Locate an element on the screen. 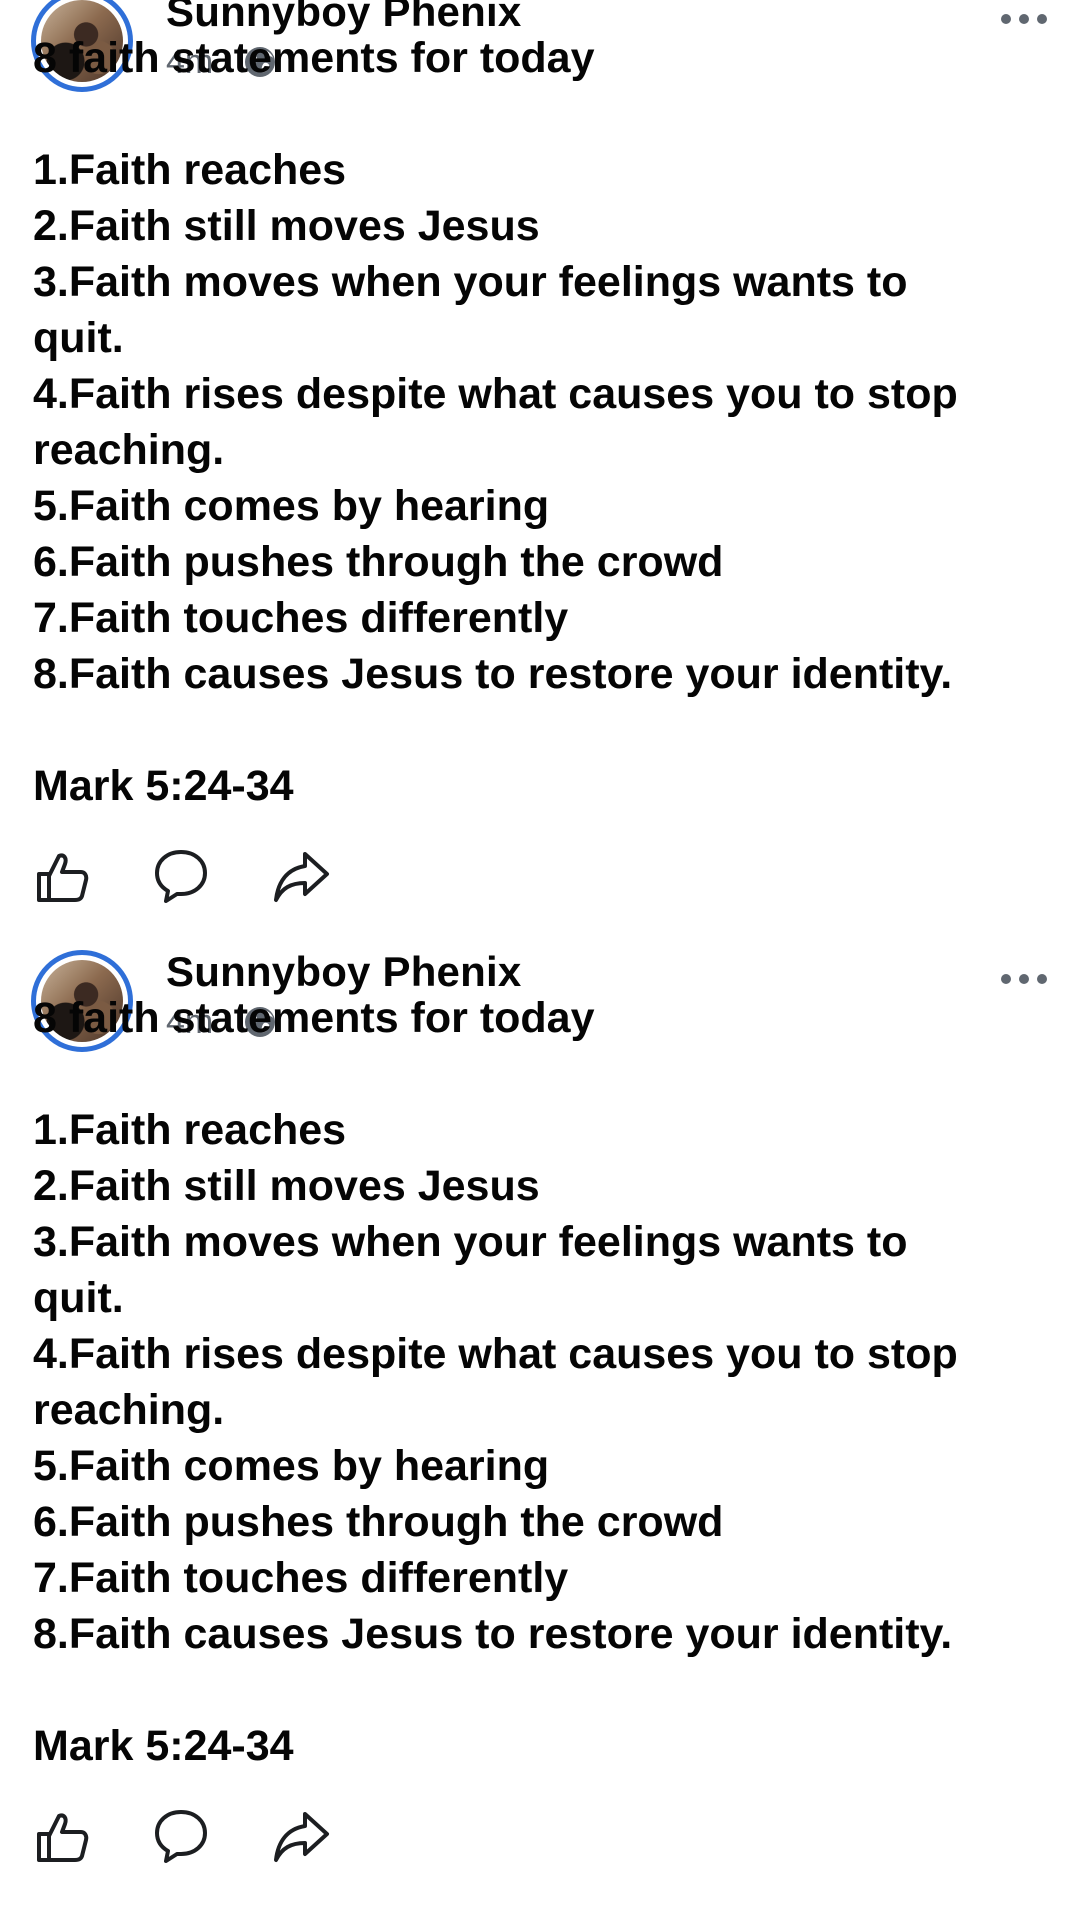 The width and height of the screenshot is (1080, 1920). comment-icon is located at coordinates (181, 1836).